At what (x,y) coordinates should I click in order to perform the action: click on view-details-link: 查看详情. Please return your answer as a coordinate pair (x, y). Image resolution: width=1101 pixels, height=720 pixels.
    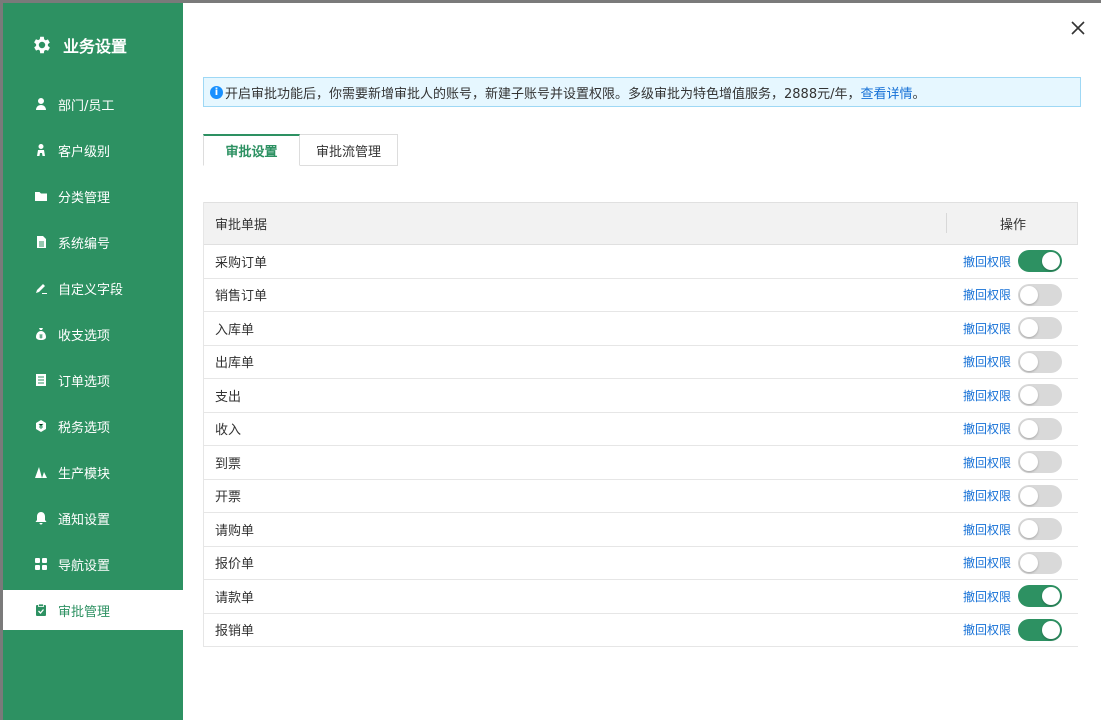
    Looking at the image, I should click on (886, 92).